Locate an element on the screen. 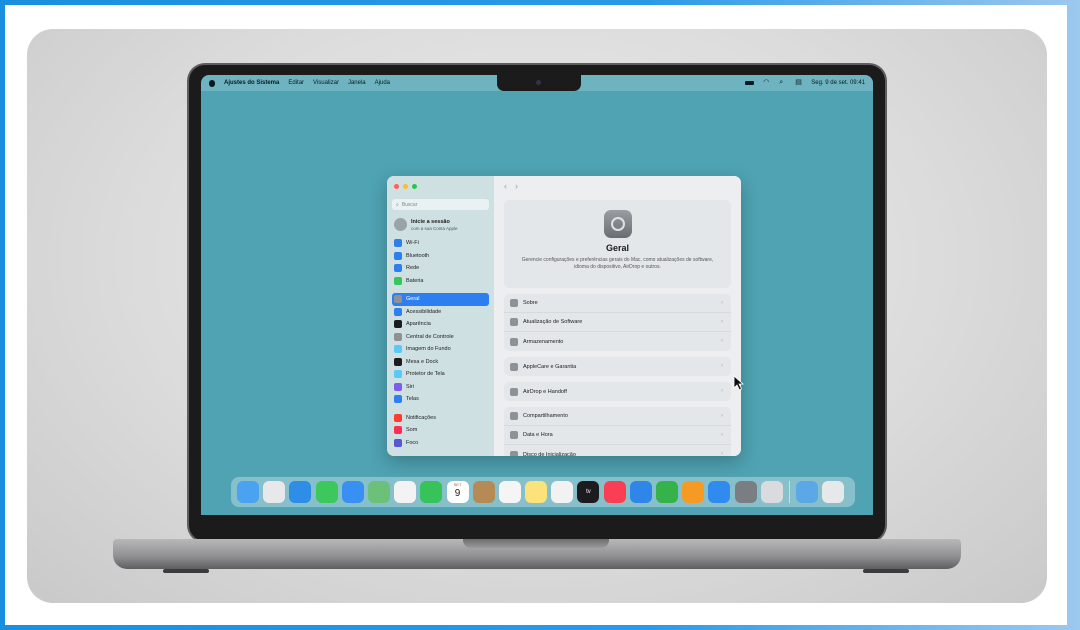  sidebar-item-geral: Geral is located at coordinates (440, 299).